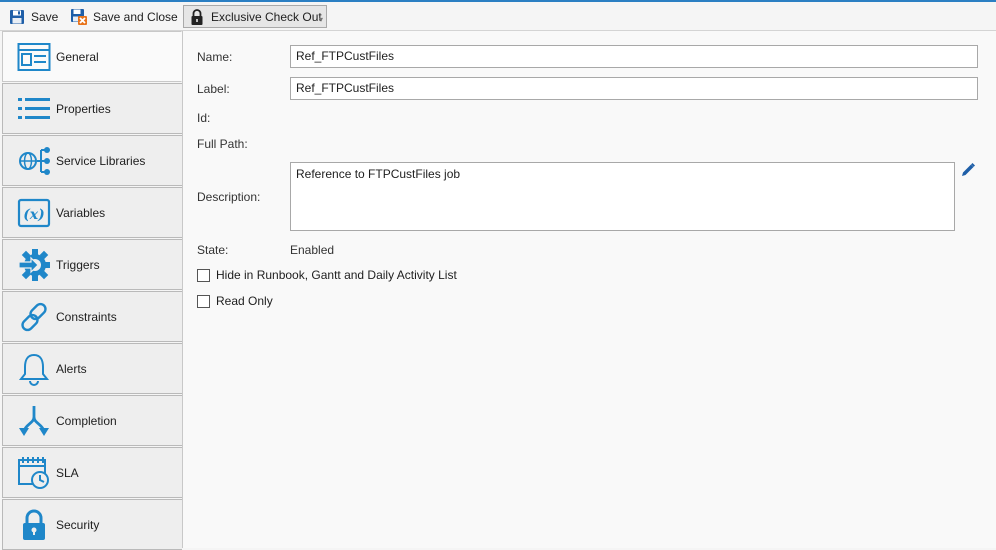 The image size is (996, 550). I want to click on sidebar-item-constraints: Constraints, so click(92, 316).